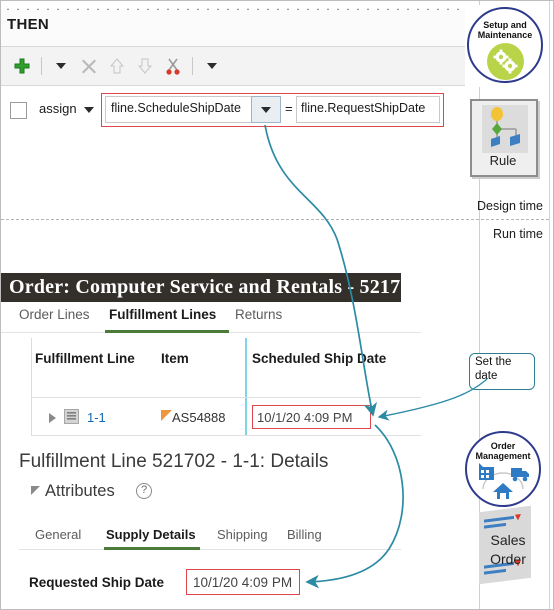 This screenshot has height=610, width=554. What do you see at coordinates (52, 418) in the screenshot?
I see `expand-triangle-icon` at bounding box center [52, 418].